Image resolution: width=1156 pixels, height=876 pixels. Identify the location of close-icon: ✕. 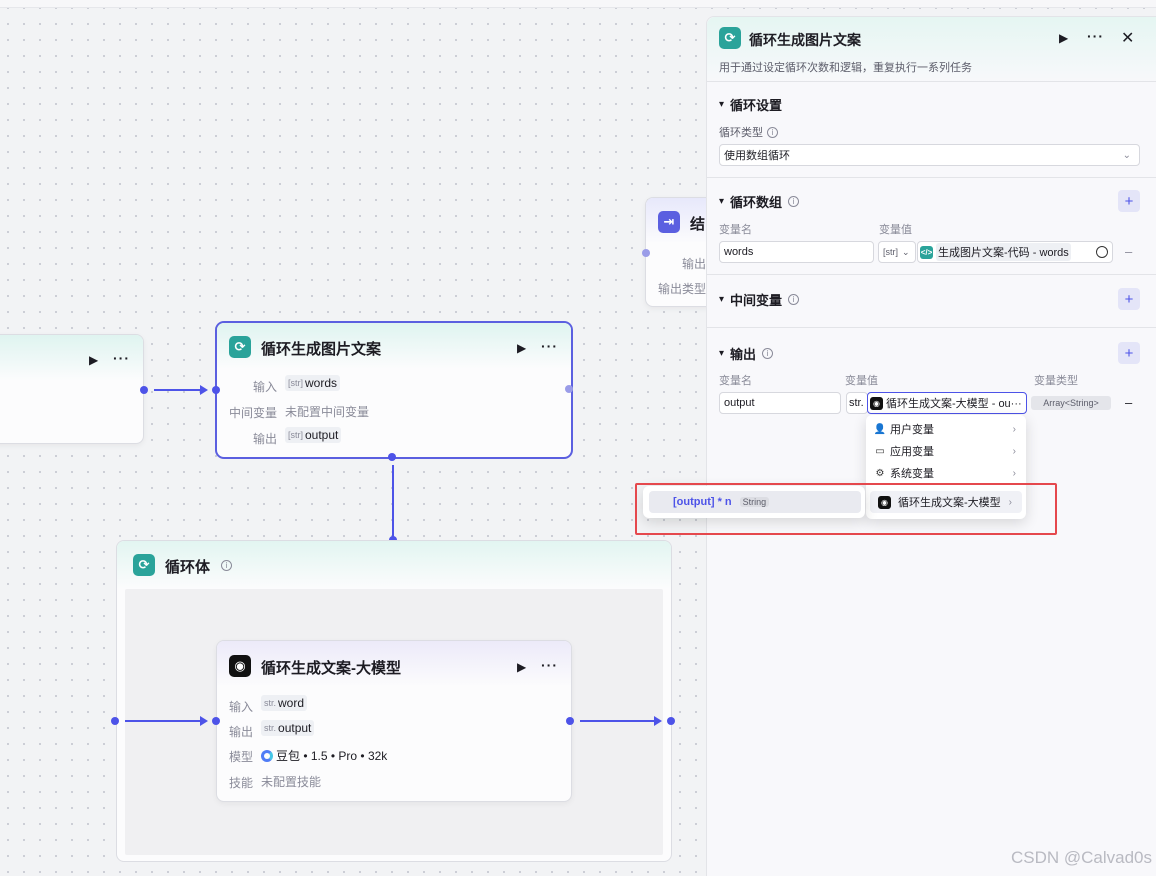
(1127, 38).